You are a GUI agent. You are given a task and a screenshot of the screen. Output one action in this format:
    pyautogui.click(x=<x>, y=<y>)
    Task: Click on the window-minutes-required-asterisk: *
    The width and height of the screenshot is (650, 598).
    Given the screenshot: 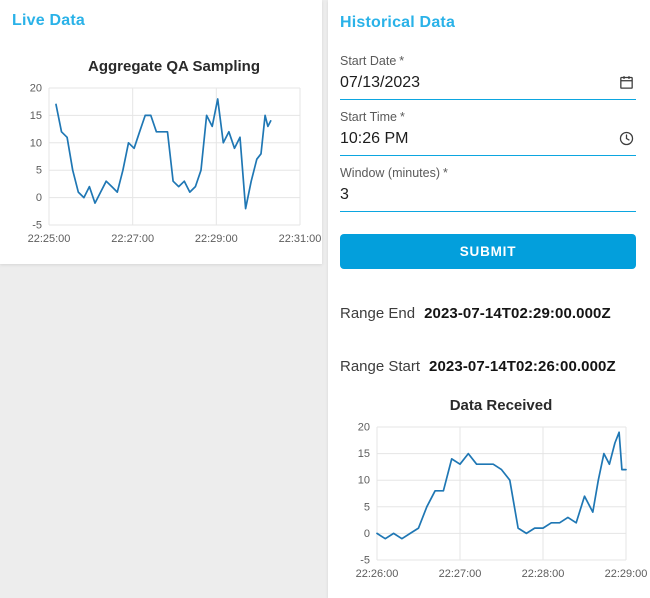 What is the action you would take?
    pyautogui.click(x=445, y=173)
    